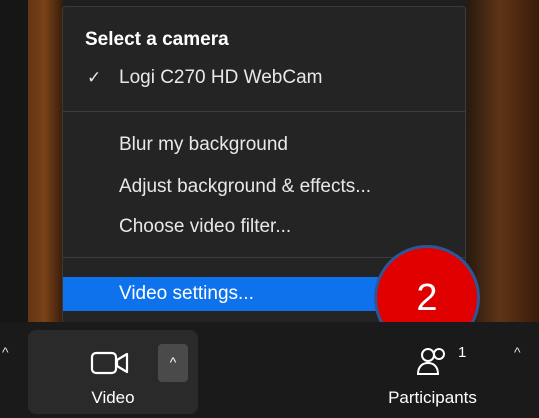 Image resolution: width=539 pixels, height=418 pixels. What do you see at coordinates (430, 361) in the screenshot?
I see `participants-icon` at bounding box center [430, 361].